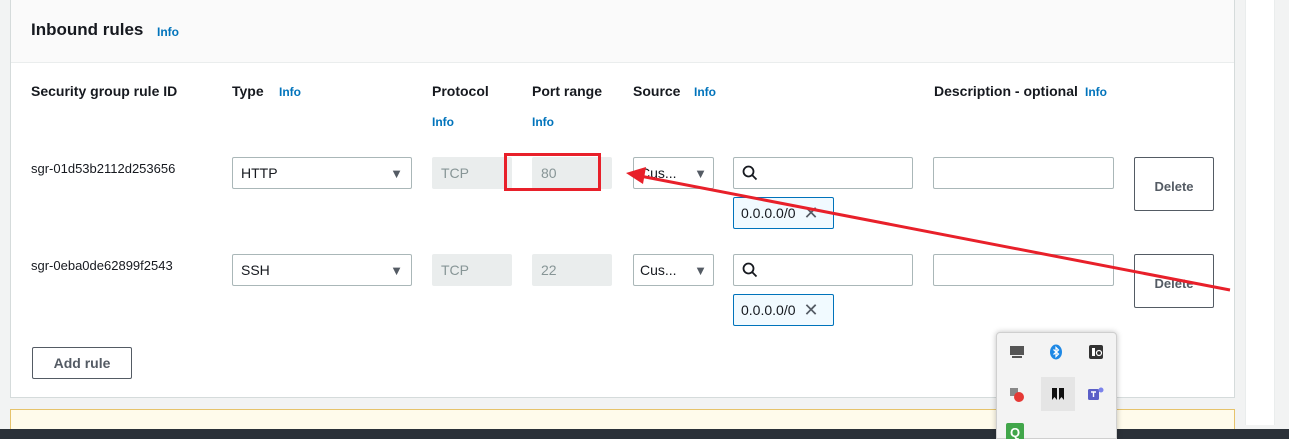 Image resolution: width=1289 pixels, height=439 pixels. I want to click on system-tray-popup: Q, so click(1056, 385).